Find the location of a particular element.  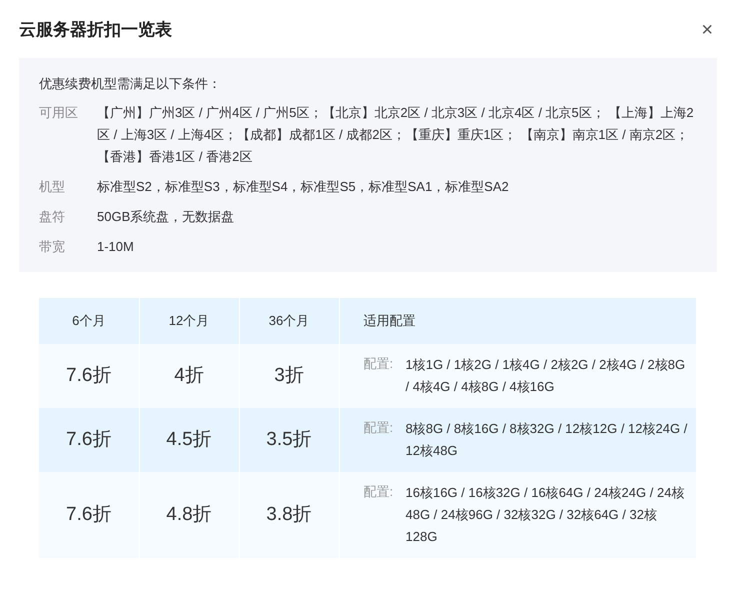

table-cell: 3折 is located at coordinates (289, 376).